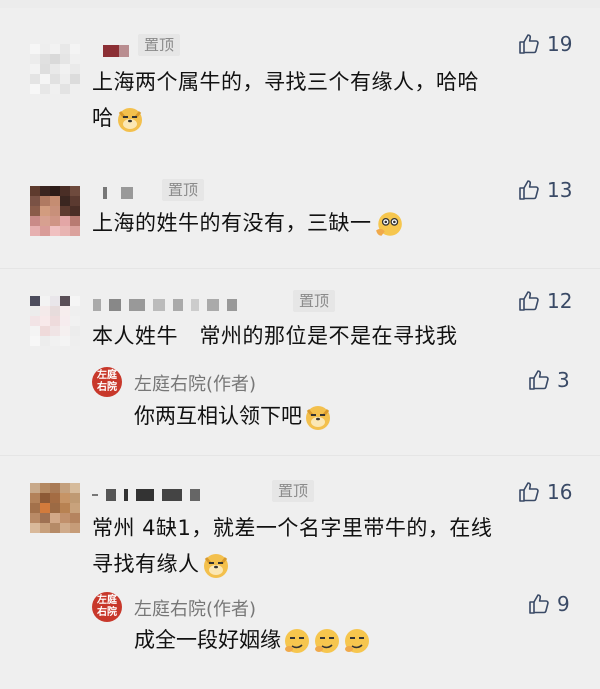 This screenshot has width=600, height=689. Describe the element at coordinates (327, 223) in the screenshot. I see `comment-text: 上海的姓牛的有没有，三缺一` at that location.